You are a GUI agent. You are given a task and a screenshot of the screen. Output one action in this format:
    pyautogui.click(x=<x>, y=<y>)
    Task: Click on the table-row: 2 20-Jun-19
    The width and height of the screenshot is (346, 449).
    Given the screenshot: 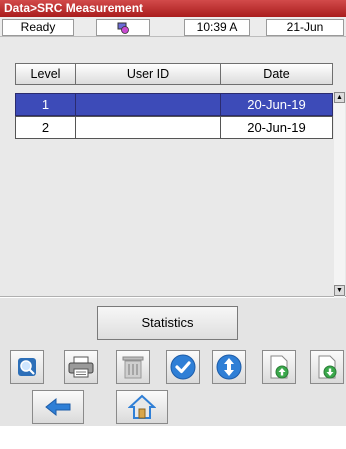 What is the action you would take?
    pyautogui.click(x=174, y=127)
    